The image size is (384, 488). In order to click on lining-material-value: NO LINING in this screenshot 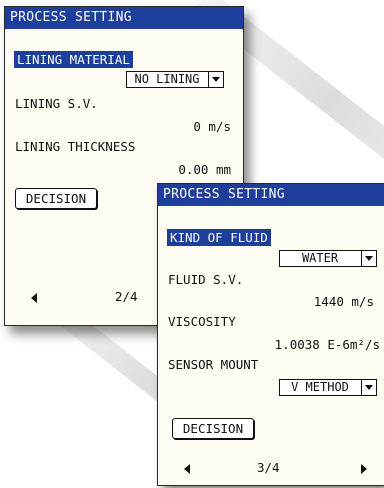, I will do `click(167, 79)`.